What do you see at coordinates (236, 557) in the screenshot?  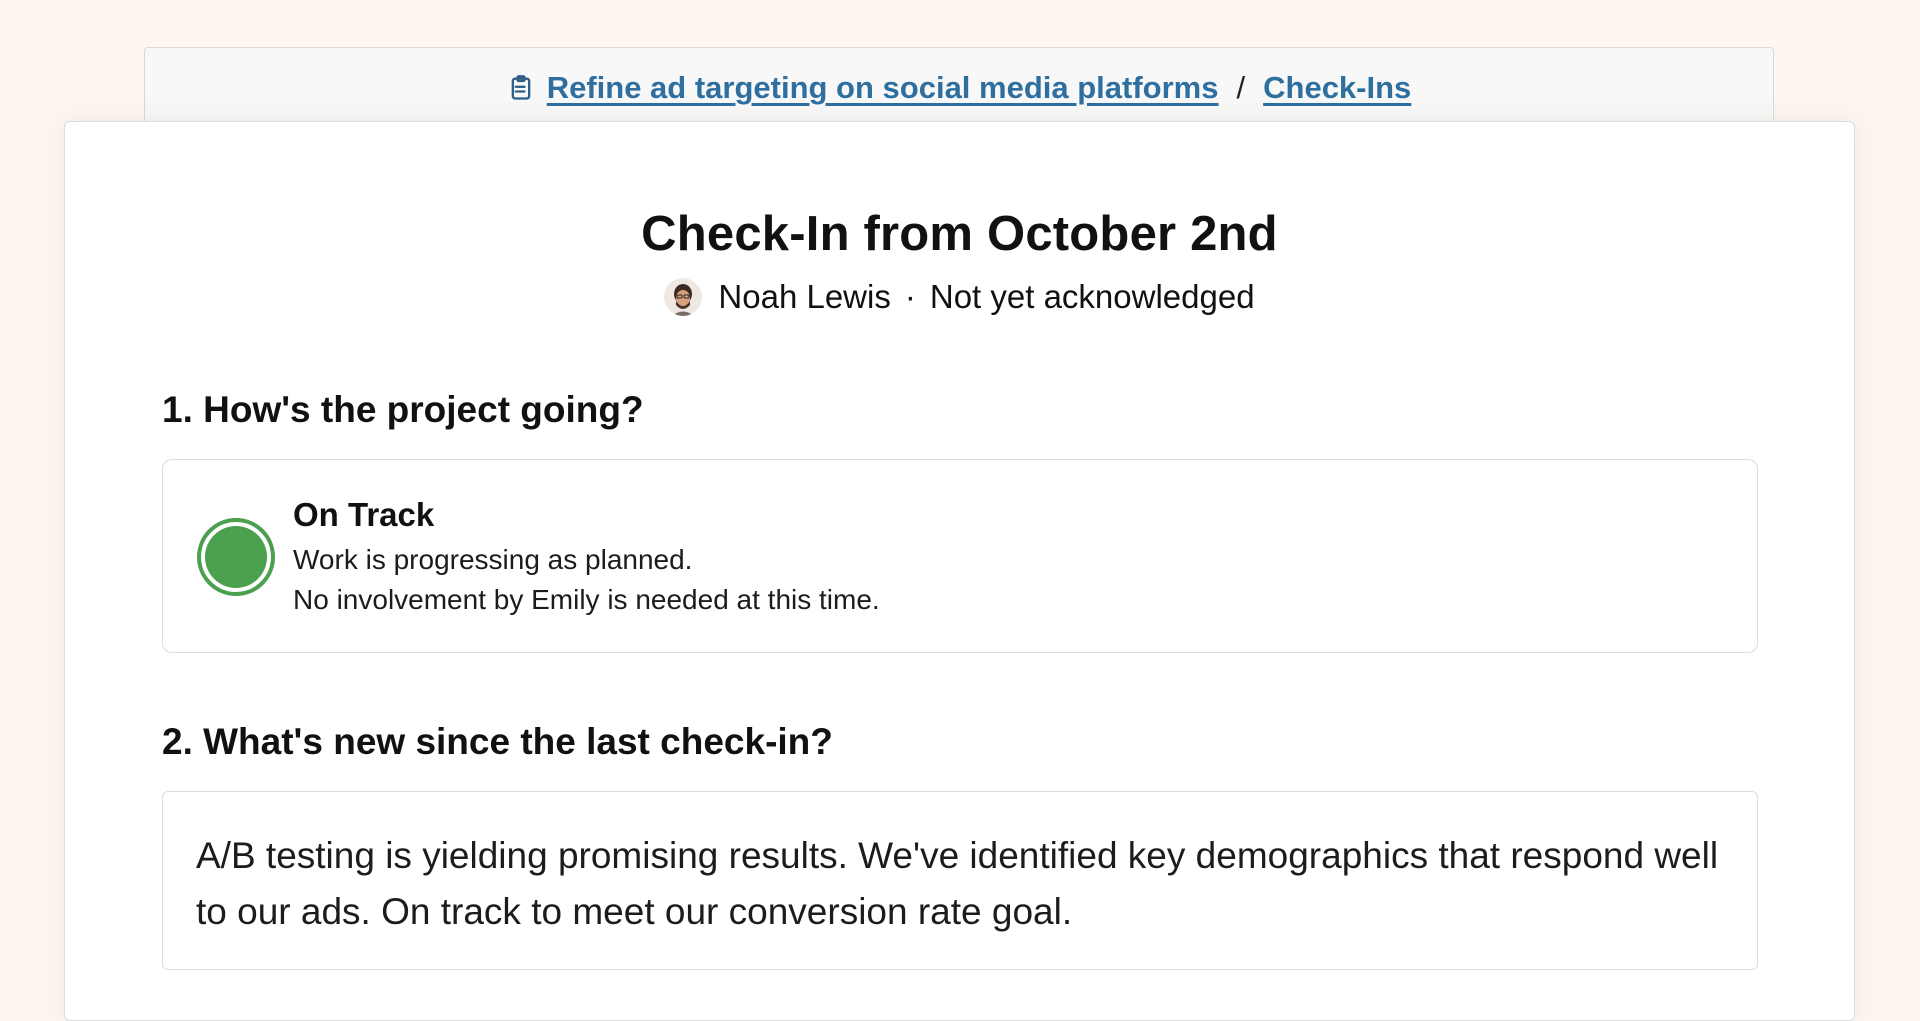 I see `status-circle-icon` at bounding box center [236, 557].